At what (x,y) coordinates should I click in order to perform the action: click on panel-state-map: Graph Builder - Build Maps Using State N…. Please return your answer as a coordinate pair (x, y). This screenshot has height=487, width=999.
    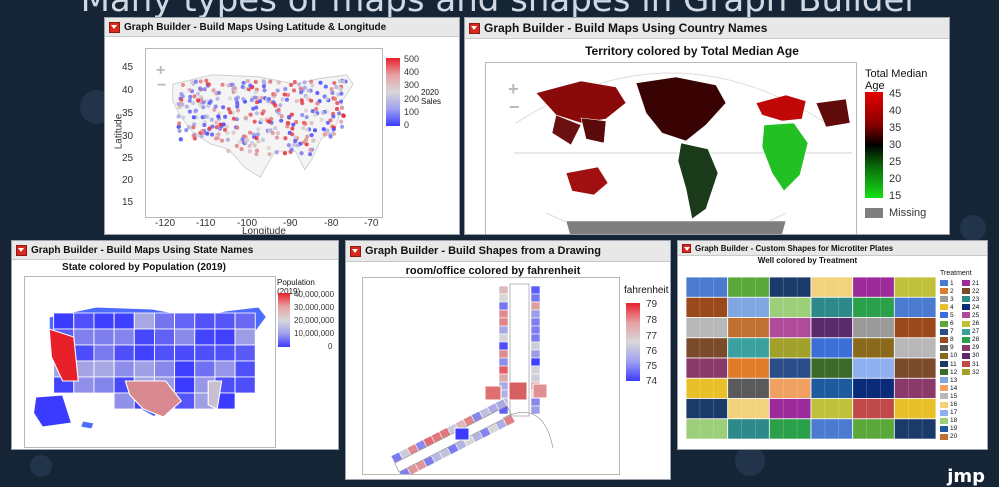
    Looking at the image, I should click on (175, 345).